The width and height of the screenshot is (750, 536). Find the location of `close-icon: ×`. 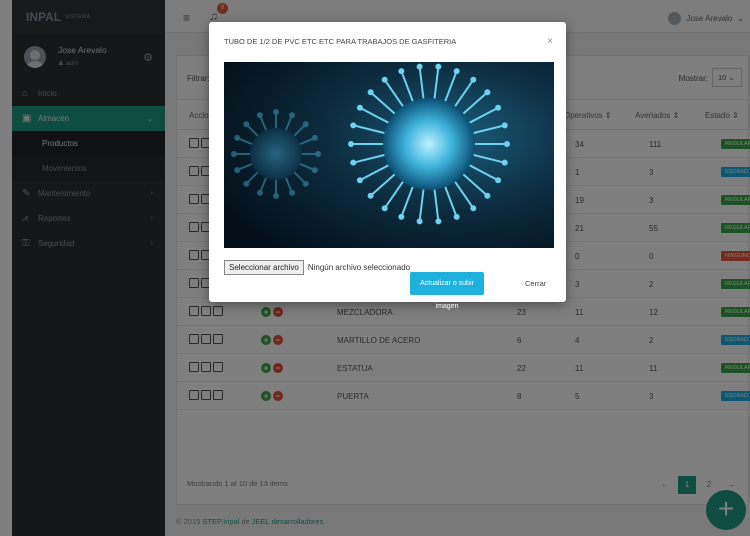

close-icon: × is located at coordinates (550, 41).